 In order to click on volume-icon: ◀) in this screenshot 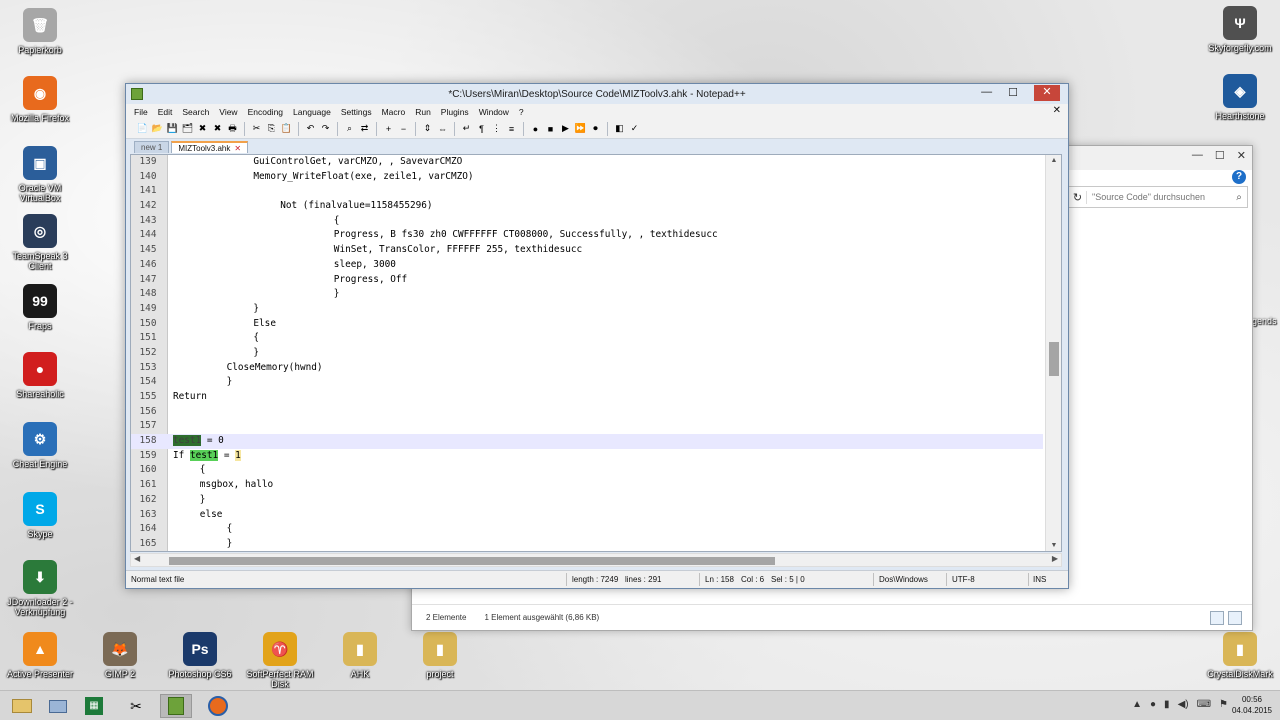, I will do `click(1183, 704)`.